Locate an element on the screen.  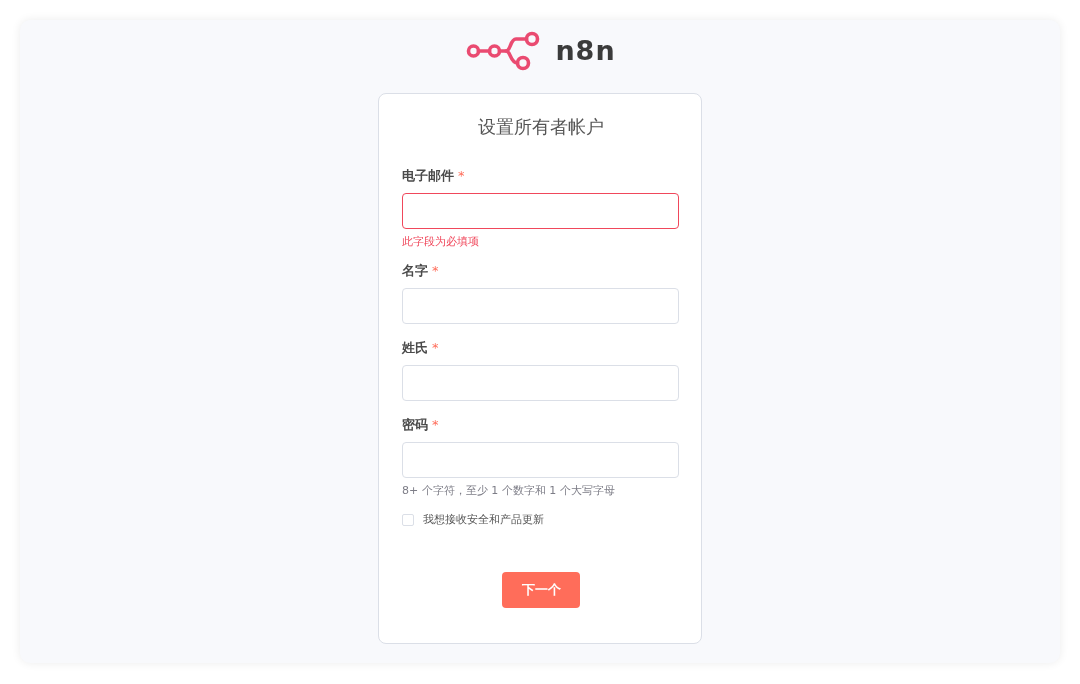
checkbox-label: 我想接收安全和产品更新 is located at coordinates (483, 520).